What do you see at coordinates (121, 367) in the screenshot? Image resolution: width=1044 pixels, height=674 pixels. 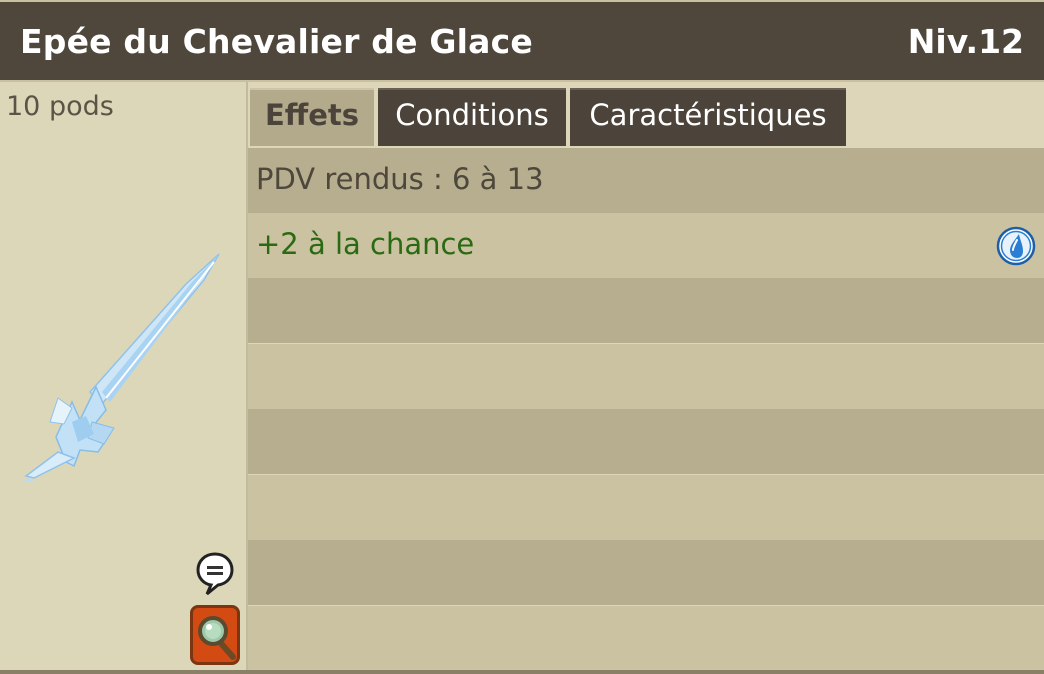 I see `ice-sword-icon` at bounding box center [121, 367].